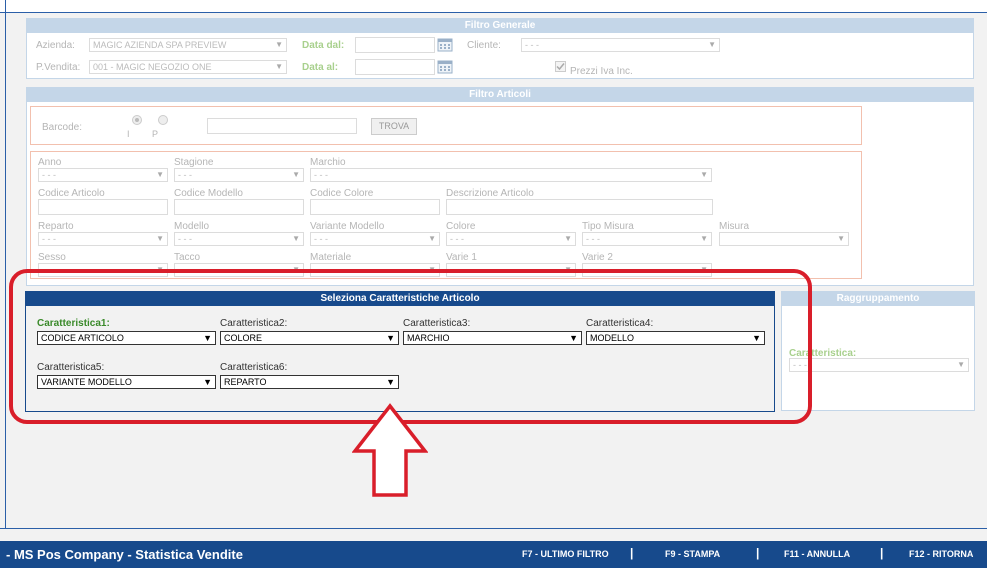  What do you see at coordinates (328, 162) in the screenshot?
I see `marchio-label: Marchio` at bounding box center [328, 162].